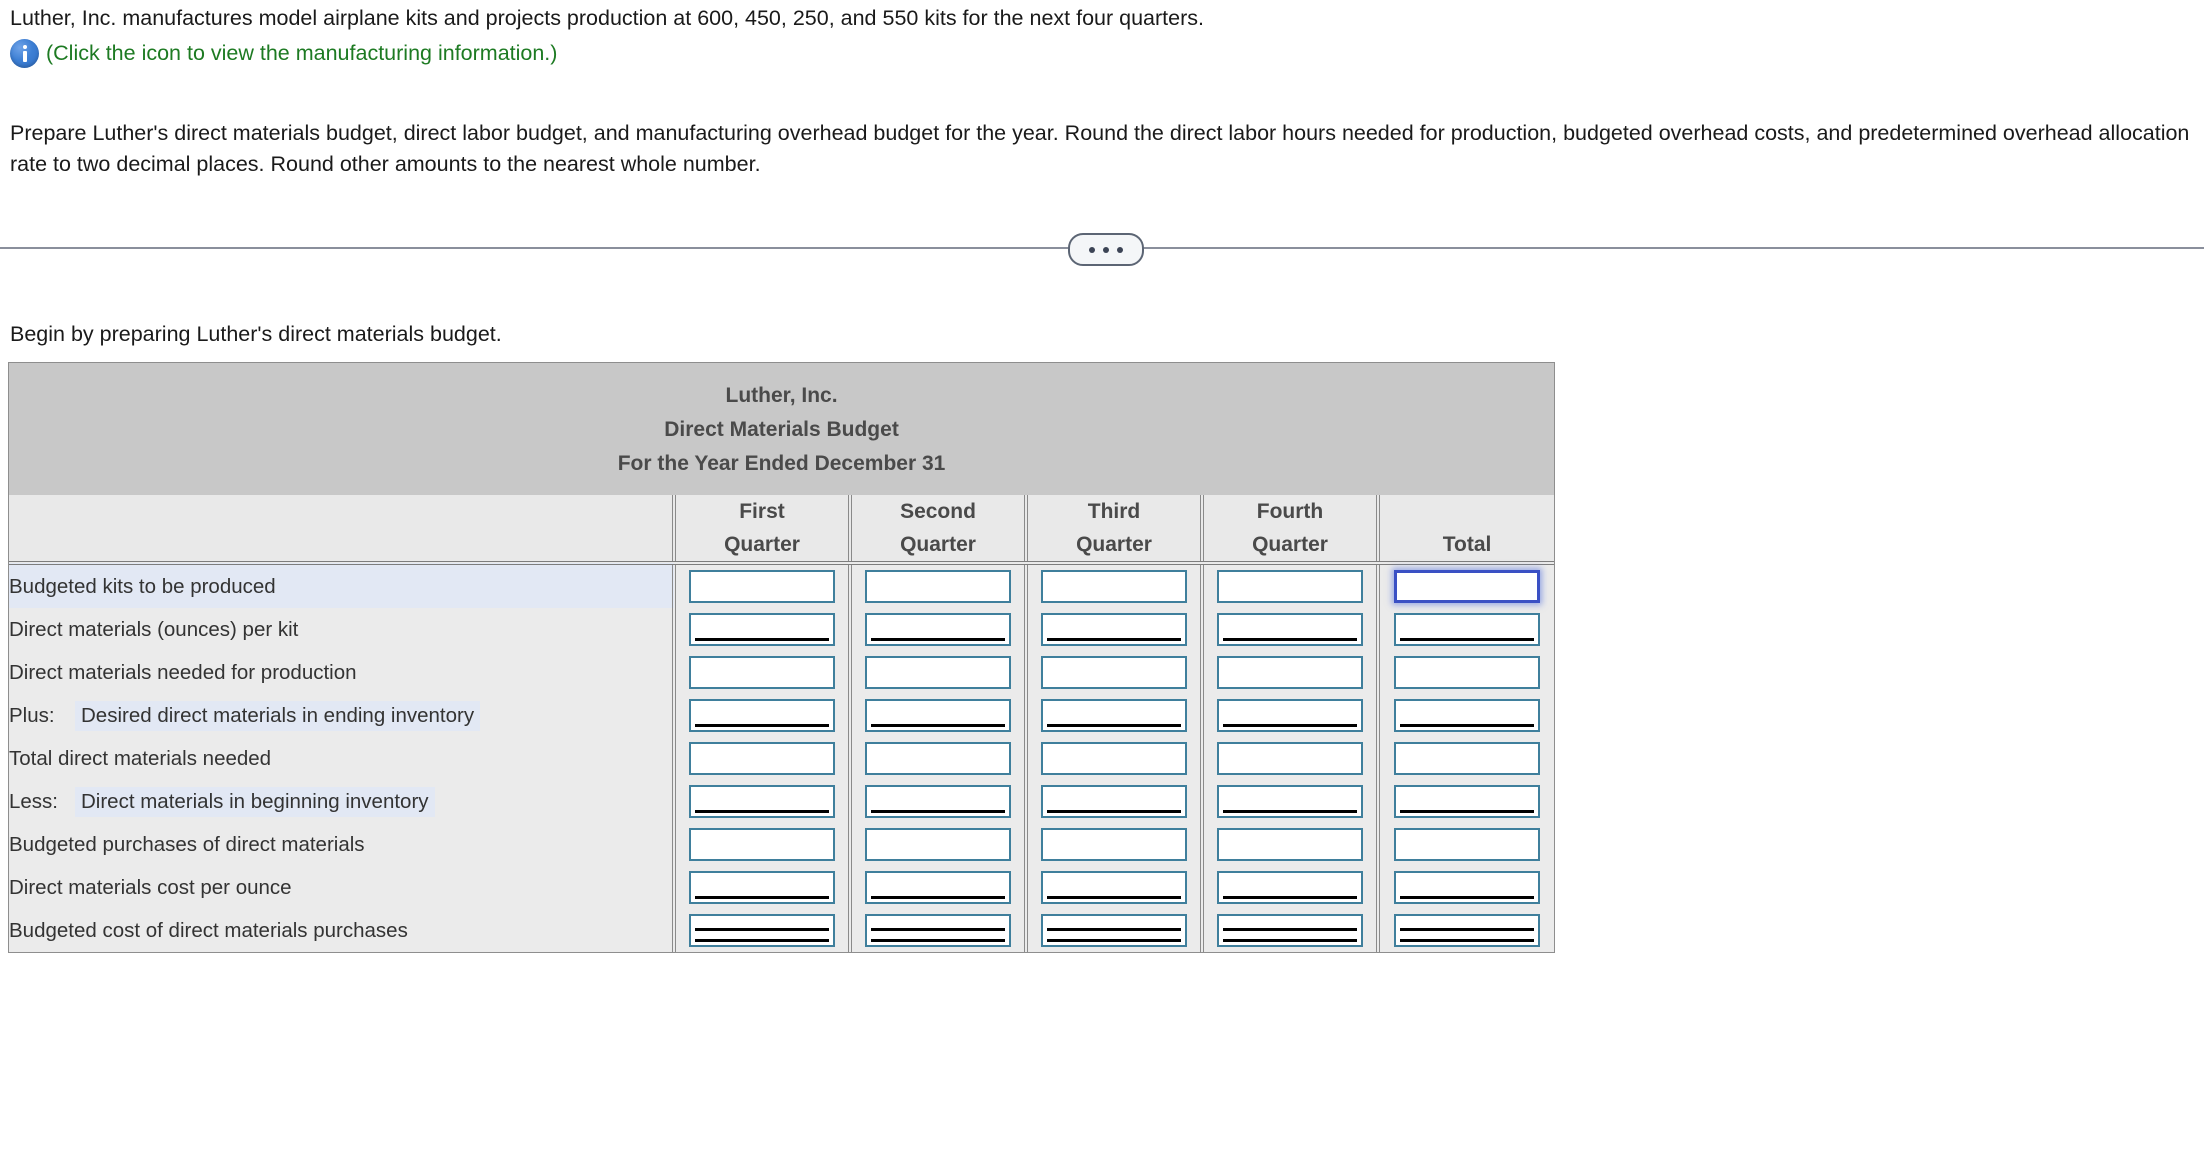 This screenshot has height=1160, width=2204. Describe the element at coordinates (1106, 249) in the screenshot. I see `more-options-button` at that location.